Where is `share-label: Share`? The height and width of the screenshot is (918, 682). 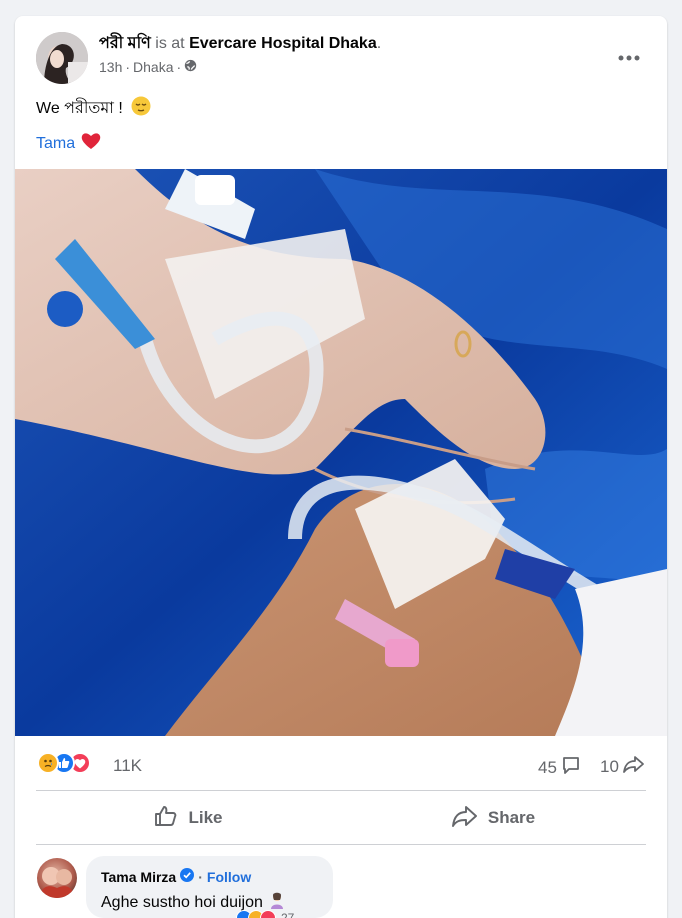
share-label: Share is located at coordinates (511, 817).